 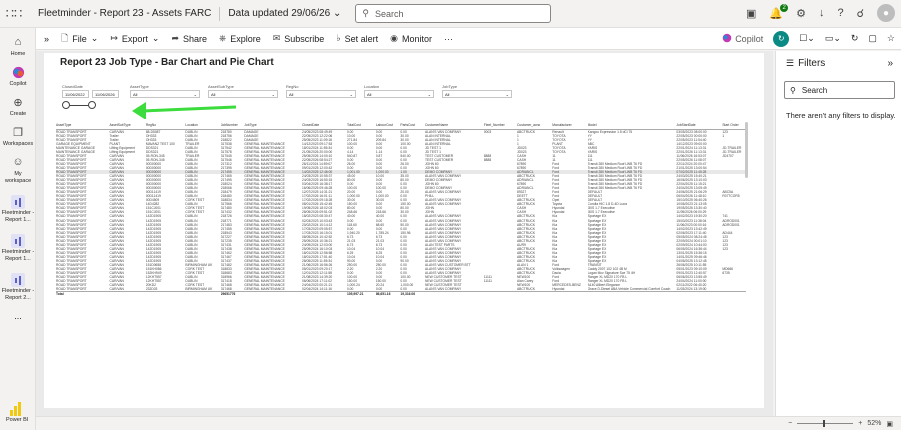 What do you see at coordinates (889, 424) in the screenshot?
I see `fit-to-page-icon: ▣` at bounding box center [889, 424].